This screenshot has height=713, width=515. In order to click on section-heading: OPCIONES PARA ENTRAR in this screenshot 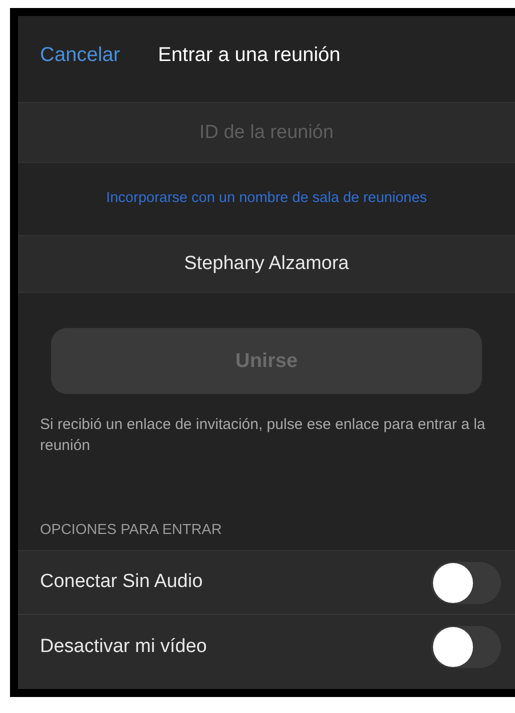, I will do `click(131, 530)`.